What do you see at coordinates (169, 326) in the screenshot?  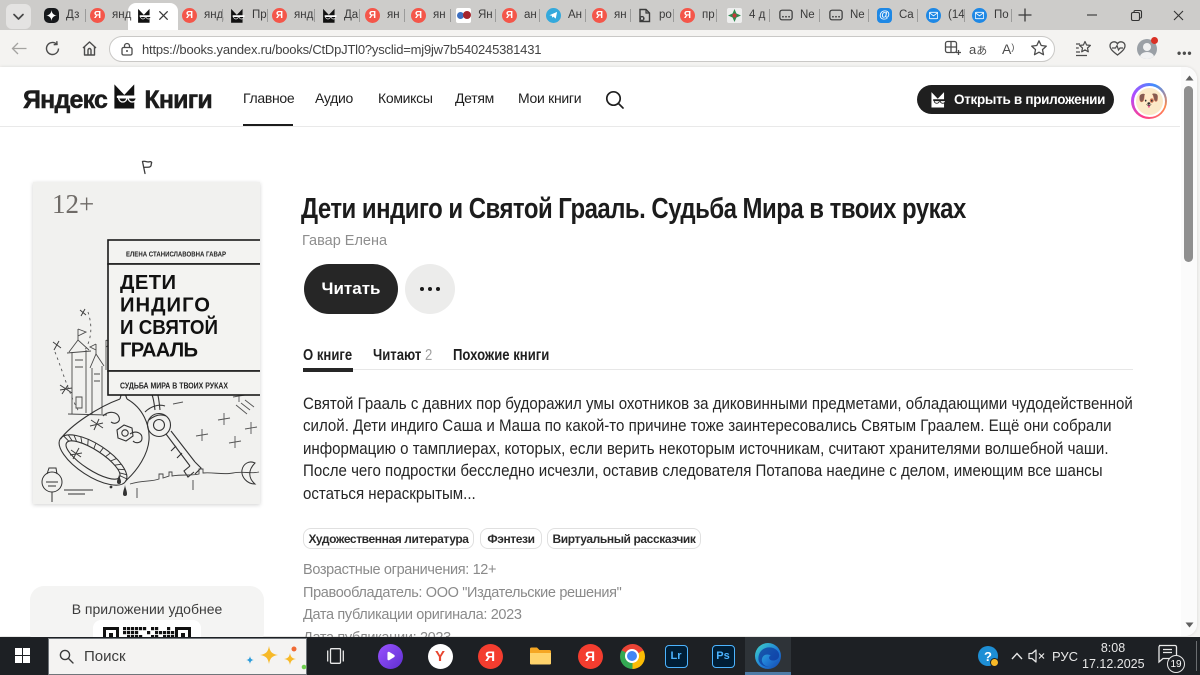 I see `svg-text: И СВЯТОЙ` at bounding box center [169, 326].